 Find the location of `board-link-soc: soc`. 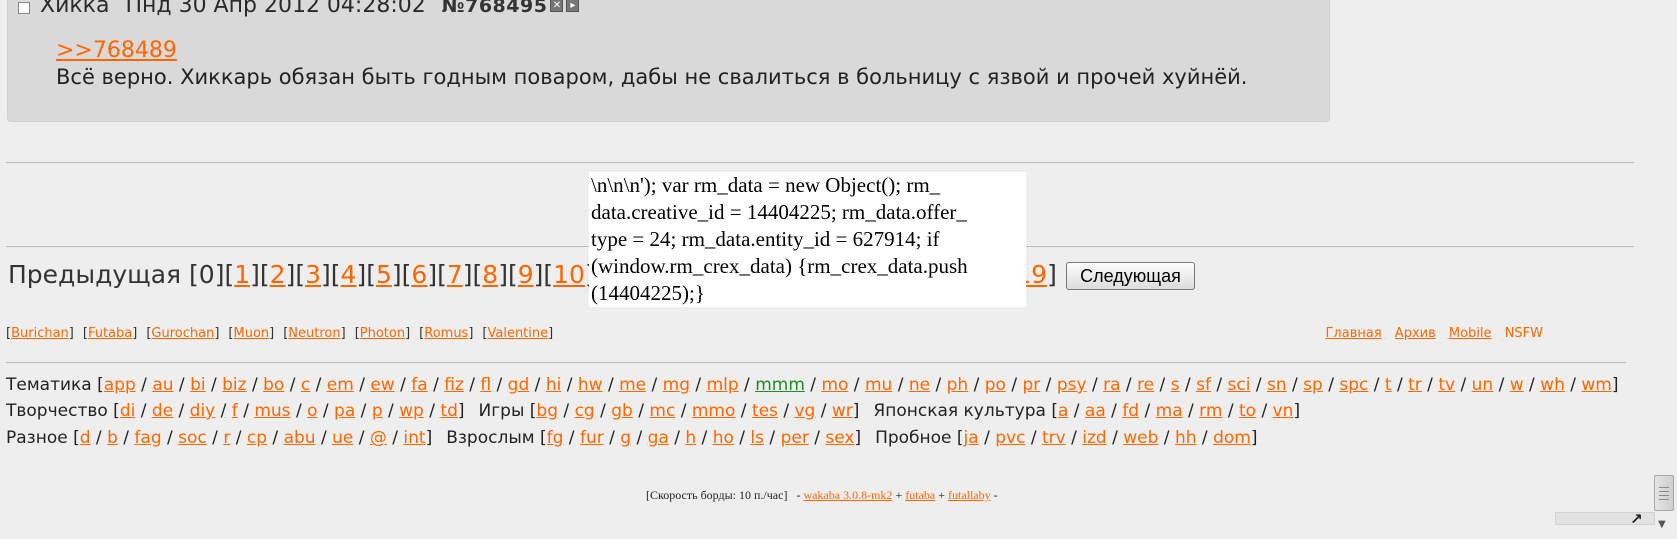

board-link-soc: soc is located at coordinates (192, 438).